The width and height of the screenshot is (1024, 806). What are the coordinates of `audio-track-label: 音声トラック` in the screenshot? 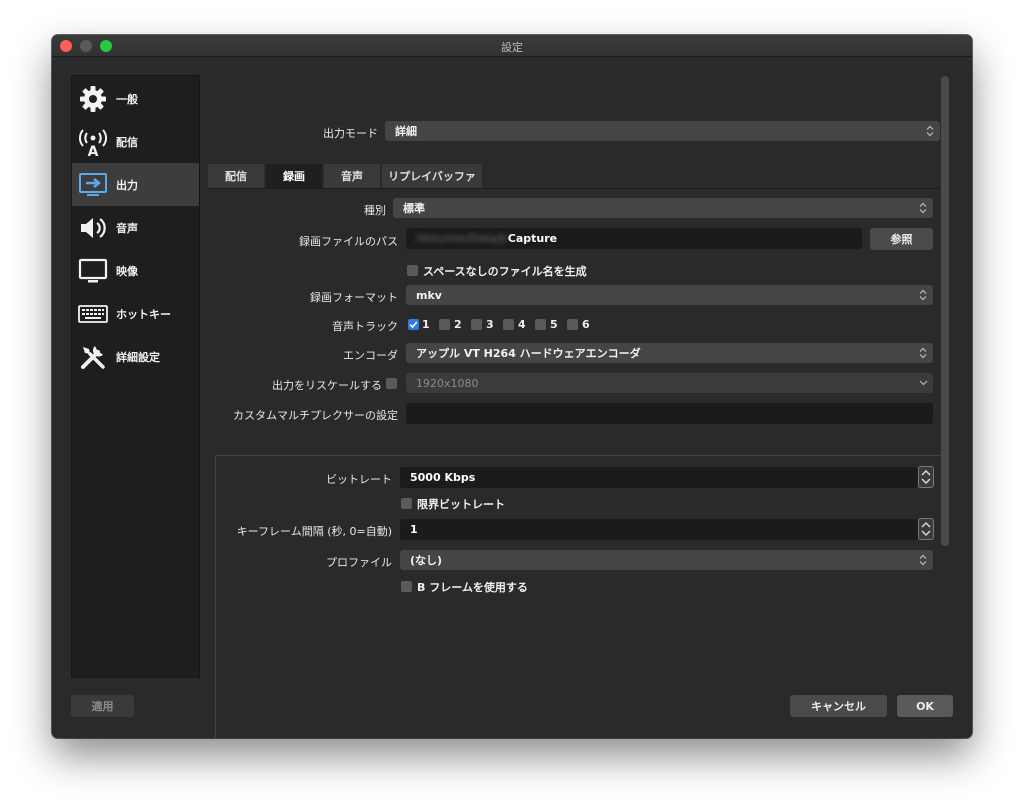 It's located at (365, 326).